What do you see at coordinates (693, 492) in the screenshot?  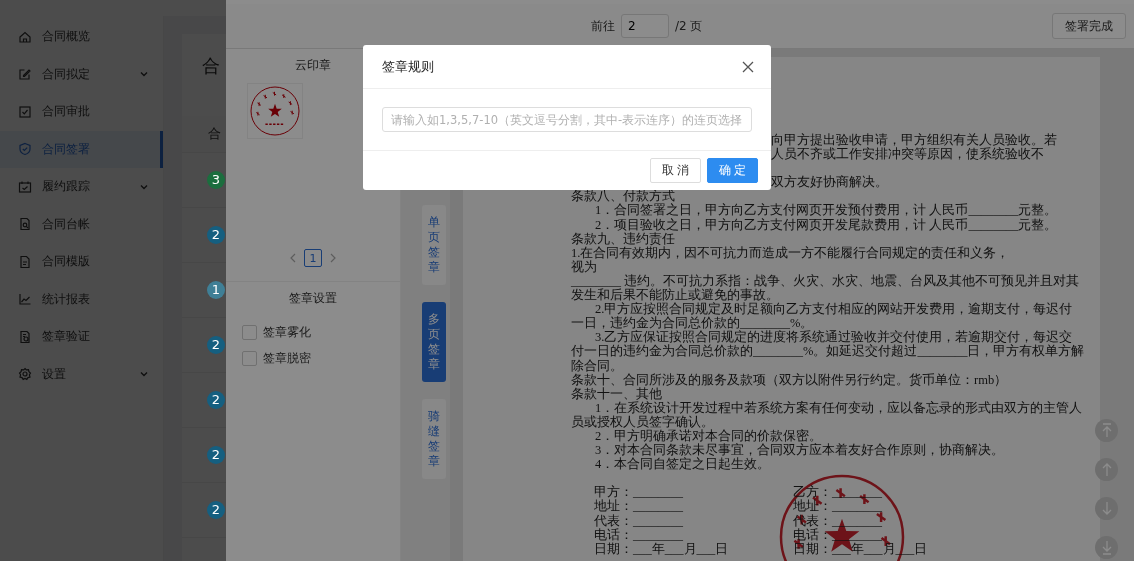 I see `signature-field: 甲方：________` at bounding box center [693, 492].